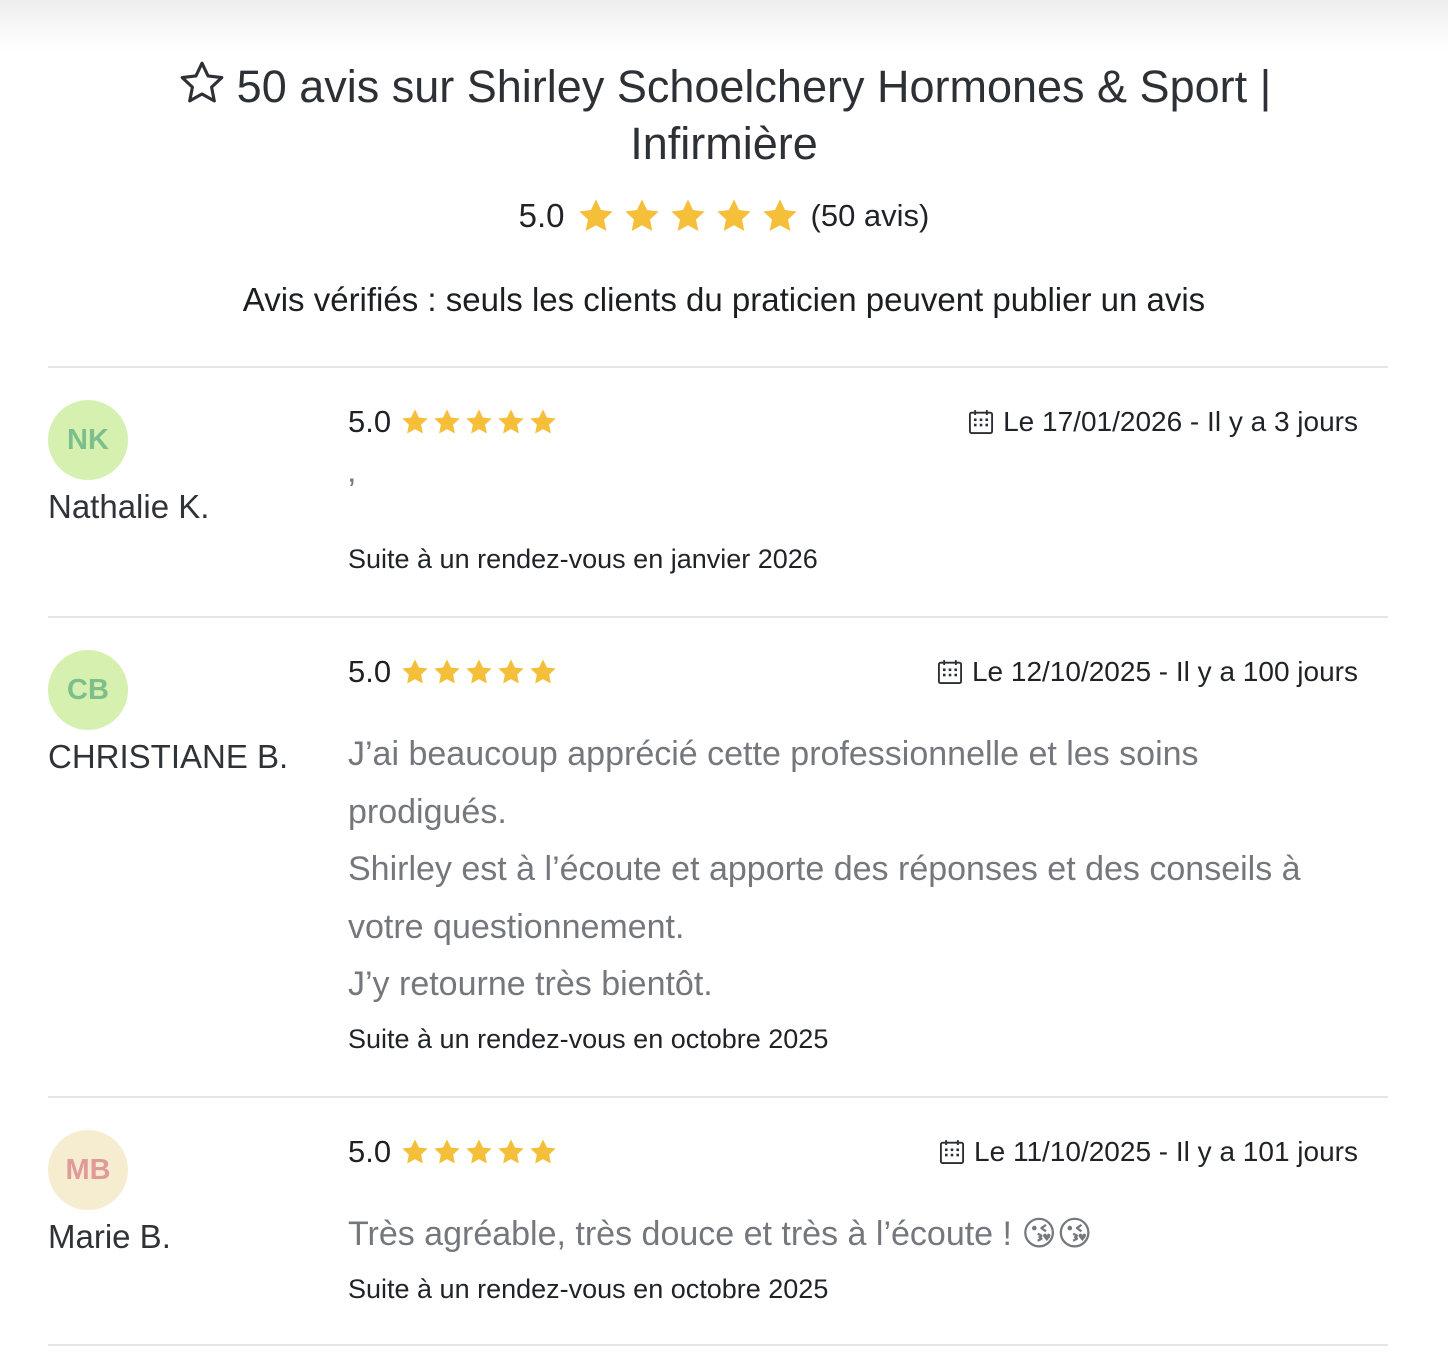 The image size is (1448, 1352). What do you see at coordinates (848, 492) in the screenshot?
I see `review-comment: ’` at bounding box center [848, 492].